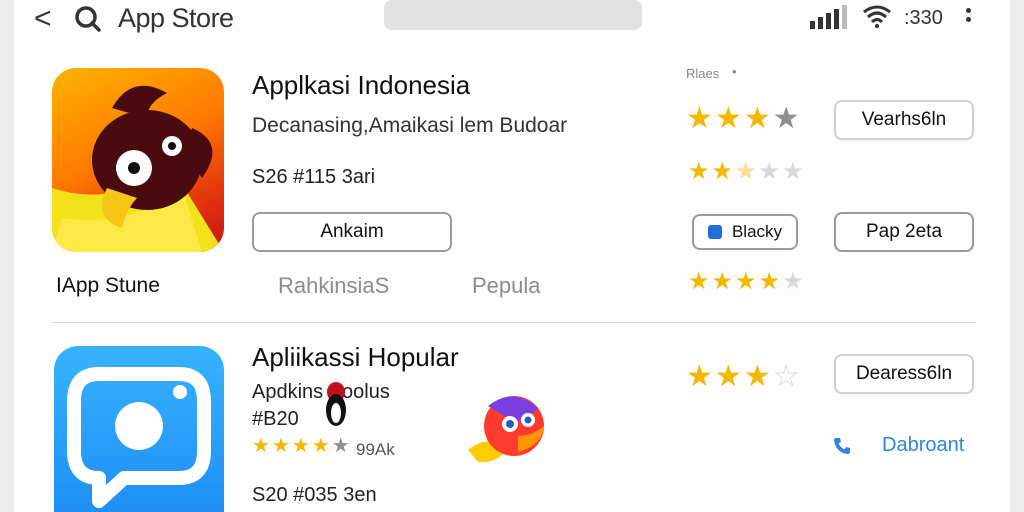 The image size is (1024, 512). I want to click on app-2-meta: S20 #035 3en, so click(314, 495).